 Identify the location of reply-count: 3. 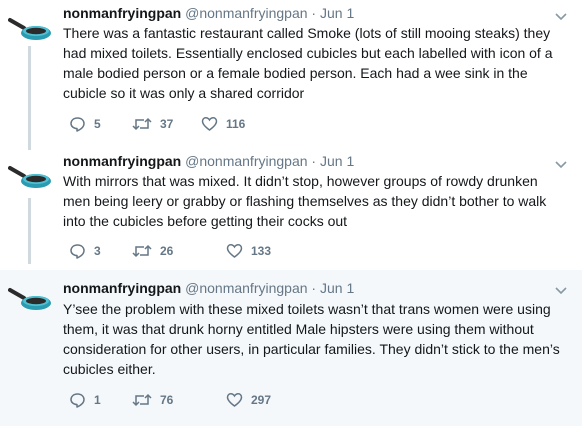
(97, 251).